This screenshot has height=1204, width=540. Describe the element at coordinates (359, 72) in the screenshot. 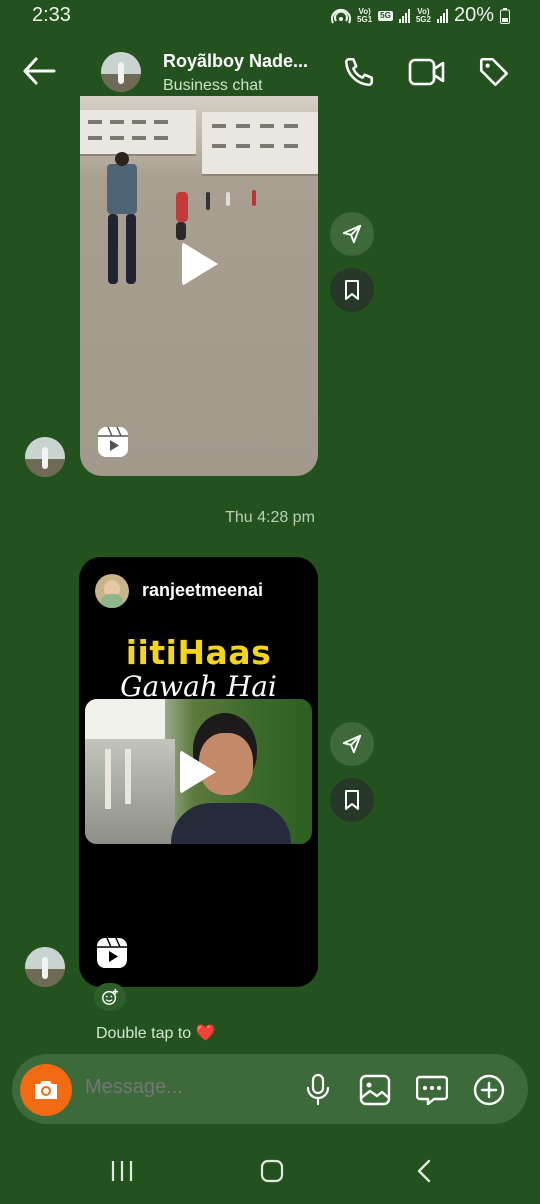

I see `phone-icon` at that location.